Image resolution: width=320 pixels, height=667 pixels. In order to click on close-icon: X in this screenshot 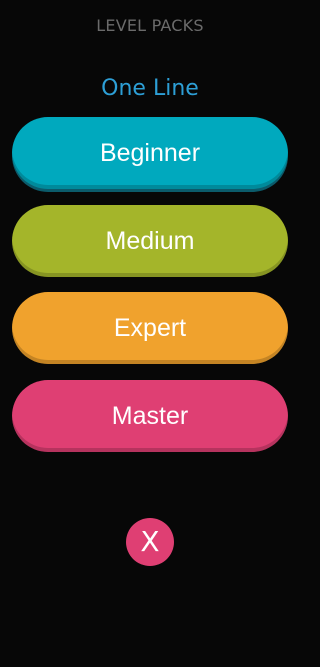, I will do `click(150, 541)`.